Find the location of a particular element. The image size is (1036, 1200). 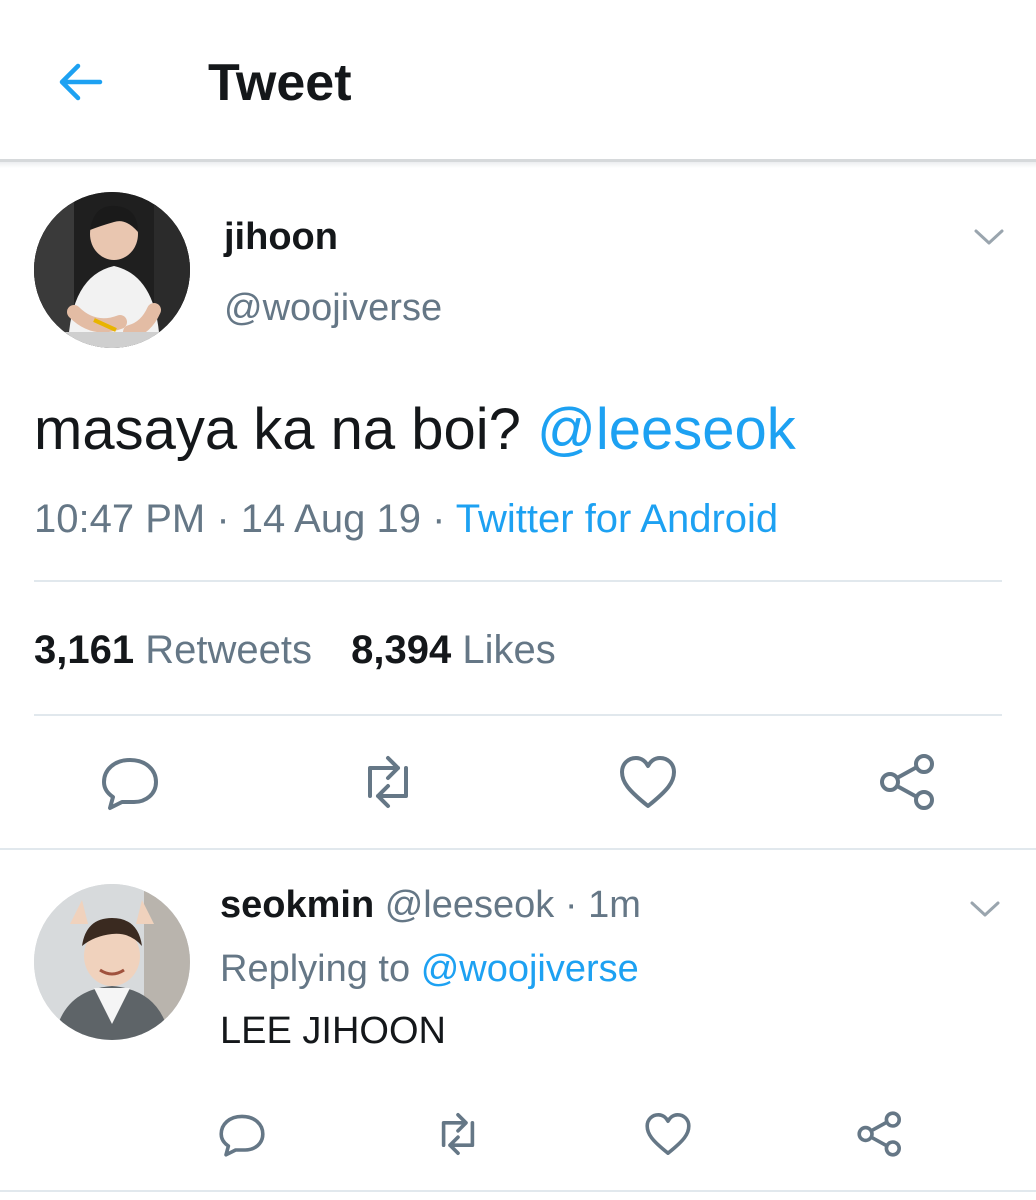

header-shadow is located at coordinates (518, 165).